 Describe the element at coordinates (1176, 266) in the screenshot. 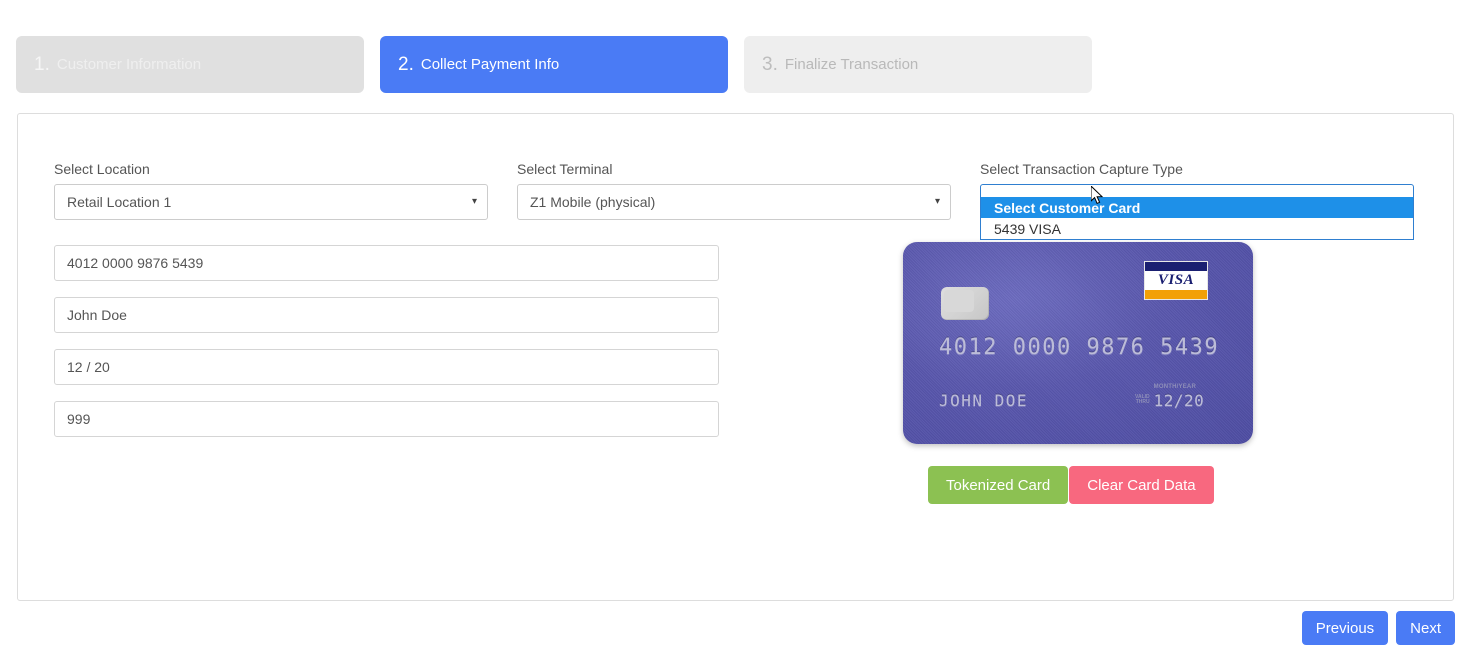

I see `visa-navy-band` at that location.